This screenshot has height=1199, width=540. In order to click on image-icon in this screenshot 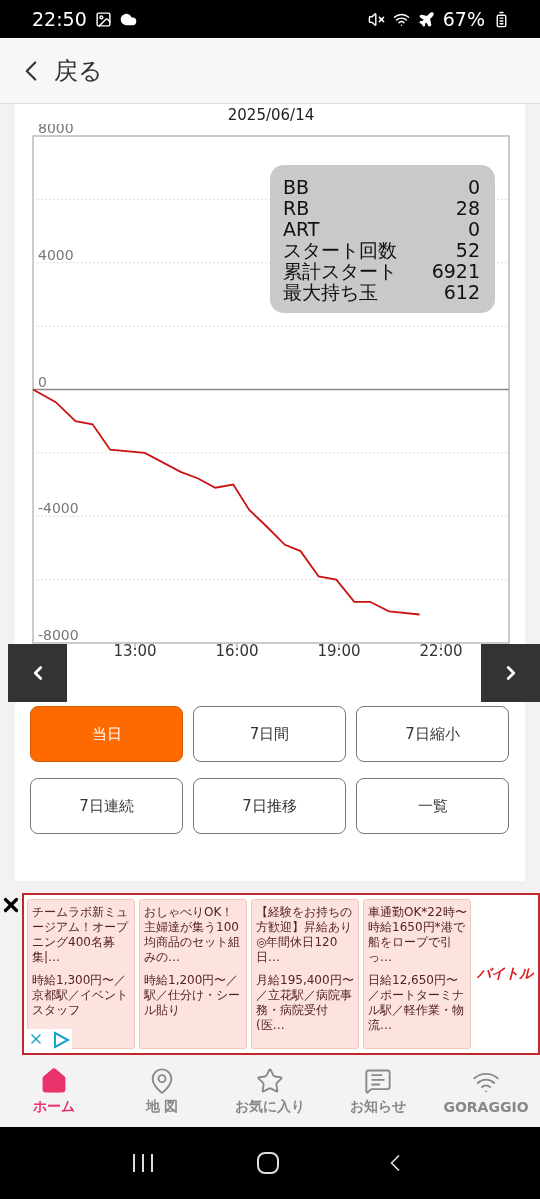, I will do `click(103, 19)`.